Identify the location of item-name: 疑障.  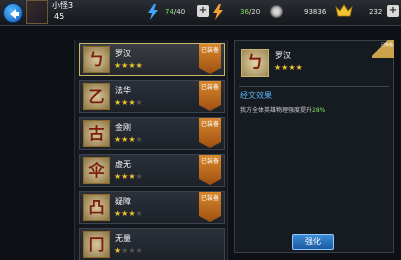
(123, 201).